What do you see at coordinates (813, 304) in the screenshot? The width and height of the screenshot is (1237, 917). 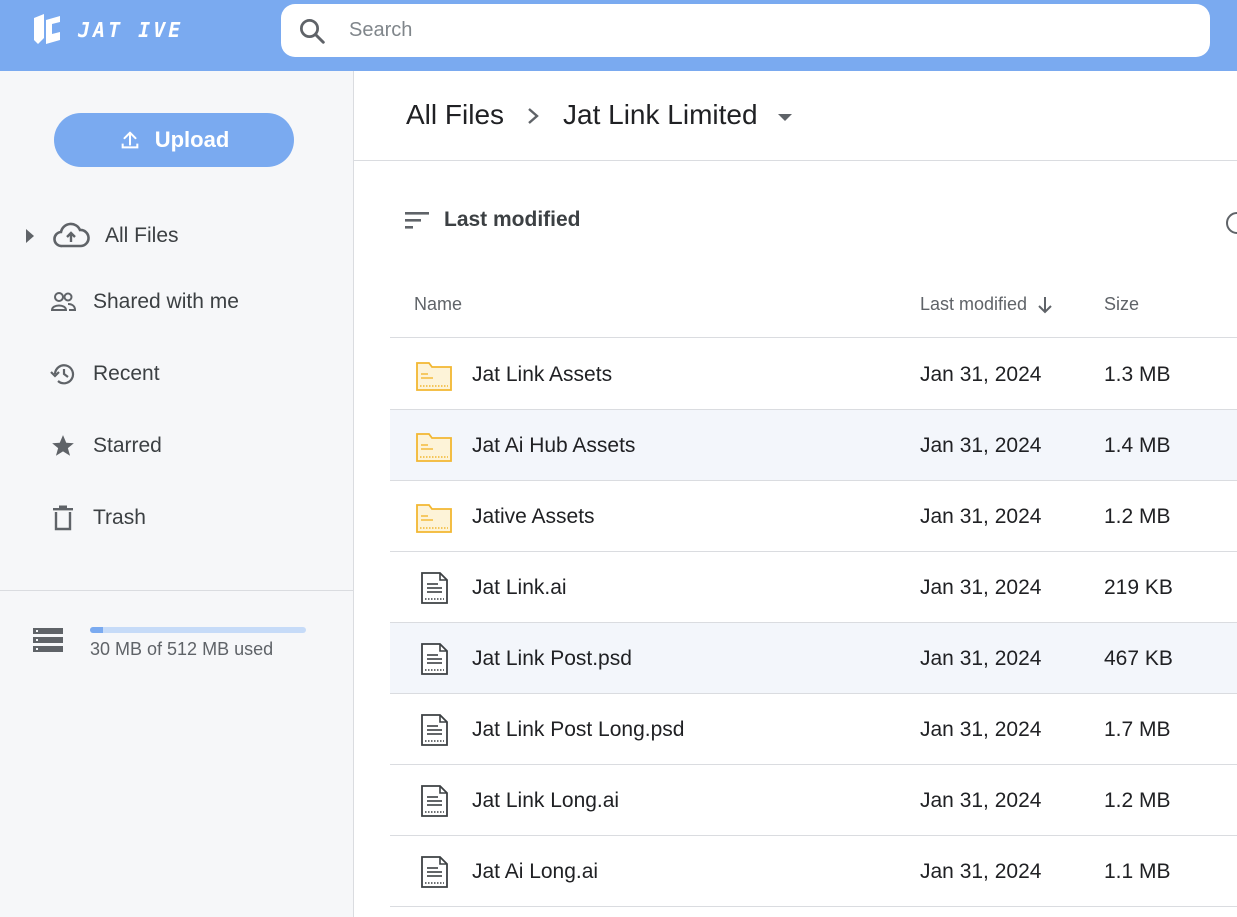 I see `file-table-header: Name Last modified Size` at bounding box center [813, 304].